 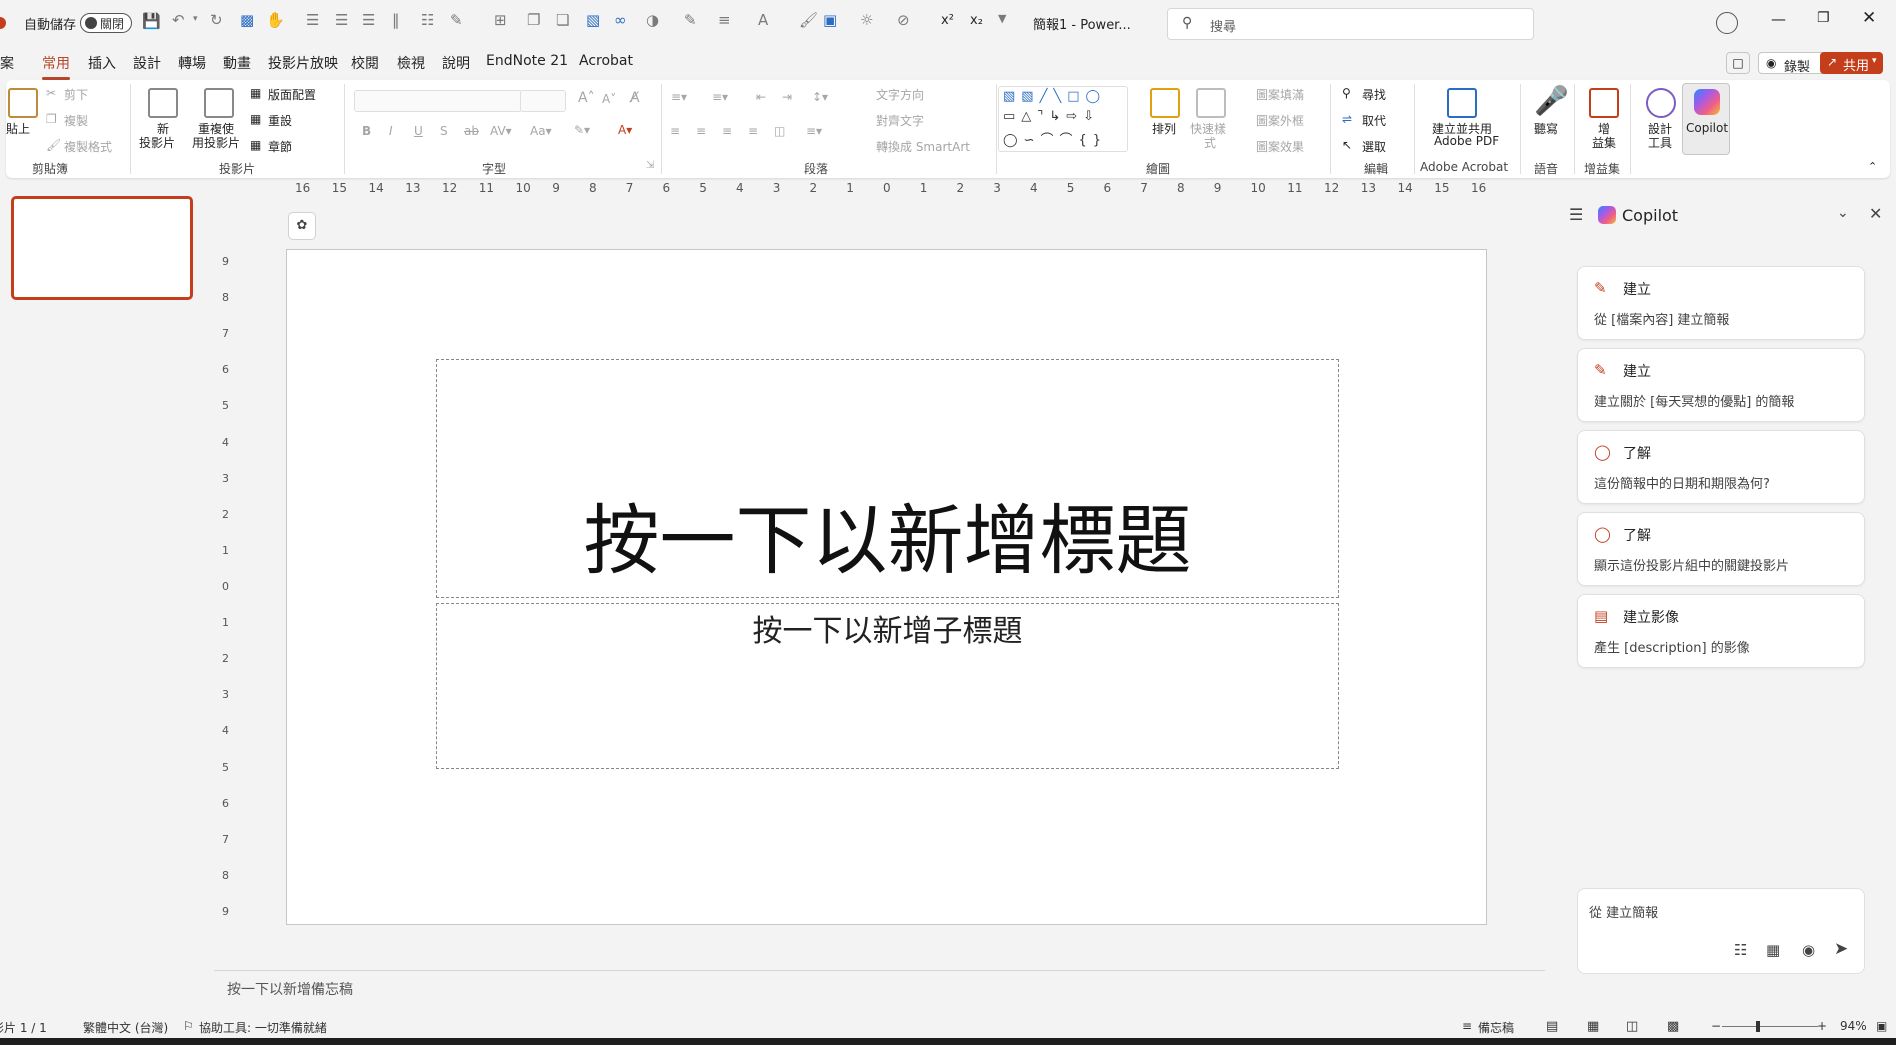 What do you see at coordinates (280, 120) in the screenshot?
I see `reset-label: 重設` at bounding box center [280, 120].